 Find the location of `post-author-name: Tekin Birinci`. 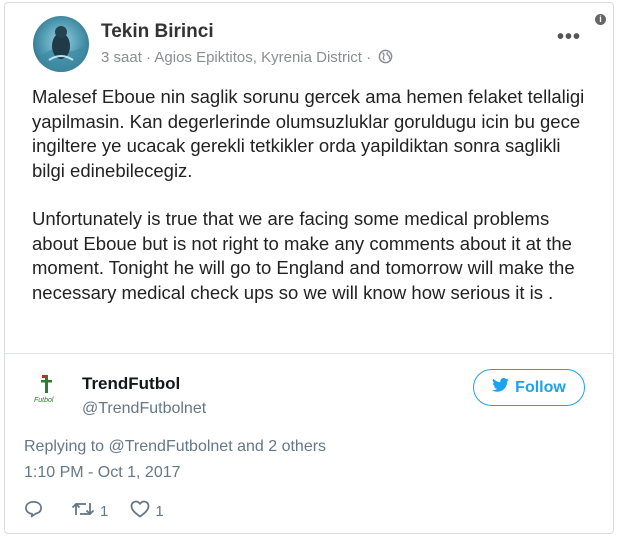

post-author-name: Tekin Birinci is located at coordinates (157, 32).